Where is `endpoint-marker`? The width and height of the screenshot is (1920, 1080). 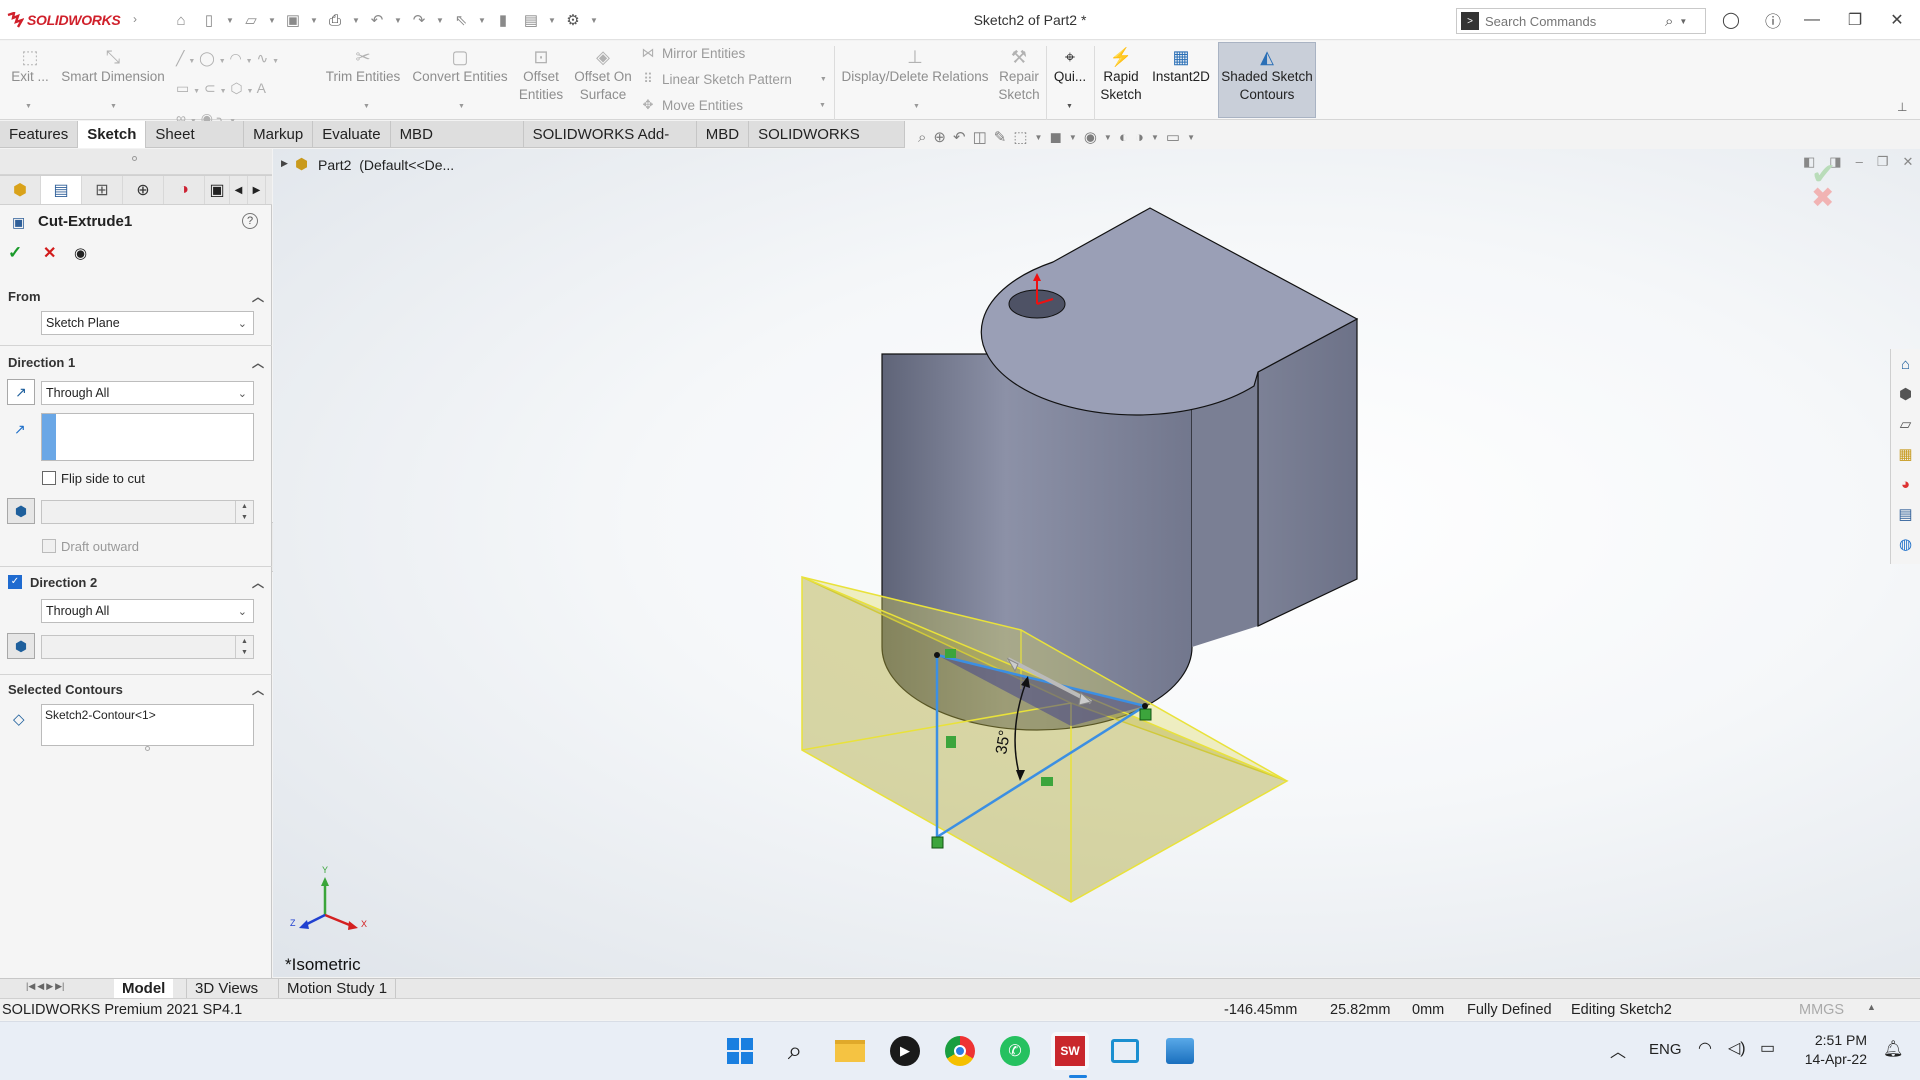
endpoint-marker is located at coordinates (937, 842).